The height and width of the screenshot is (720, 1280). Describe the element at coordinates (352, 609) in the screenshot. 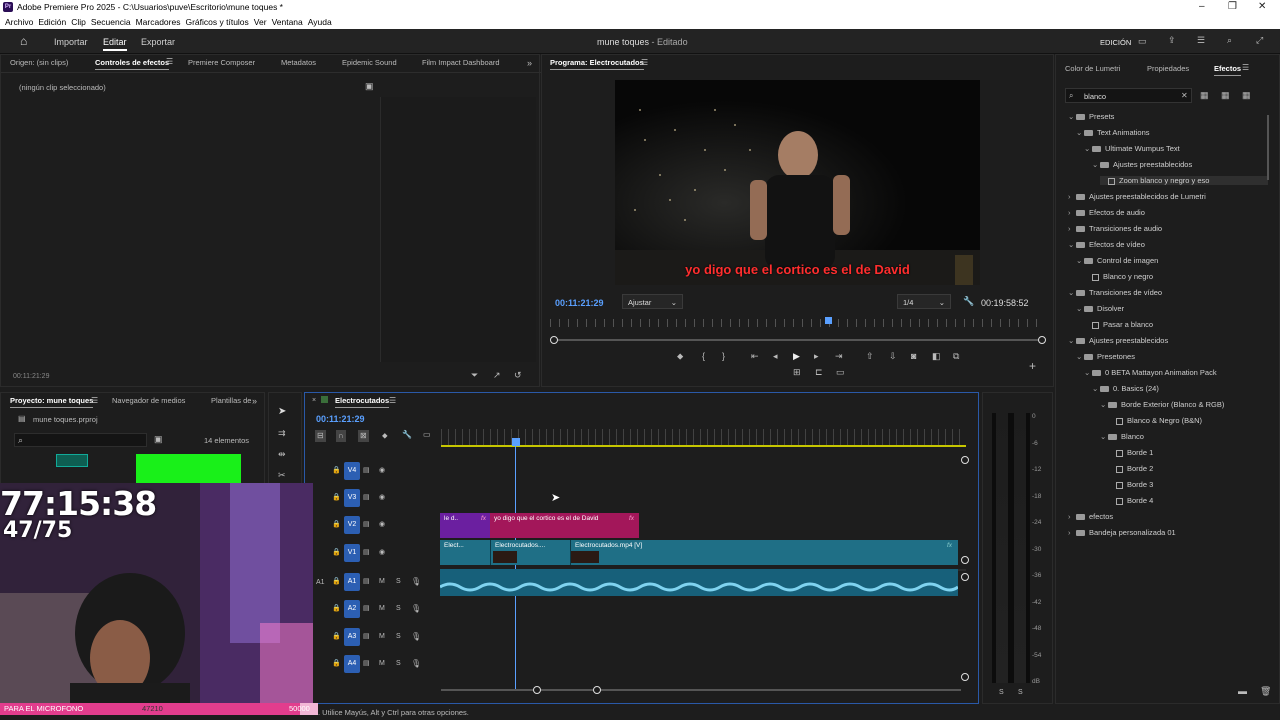

I see `track-target-a2: A2` at that location.